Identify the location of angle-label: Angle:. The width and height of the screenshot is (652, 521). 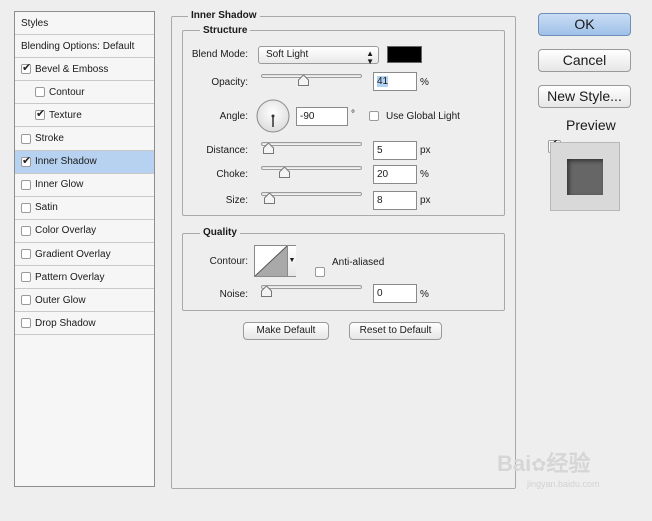
(233, 116).